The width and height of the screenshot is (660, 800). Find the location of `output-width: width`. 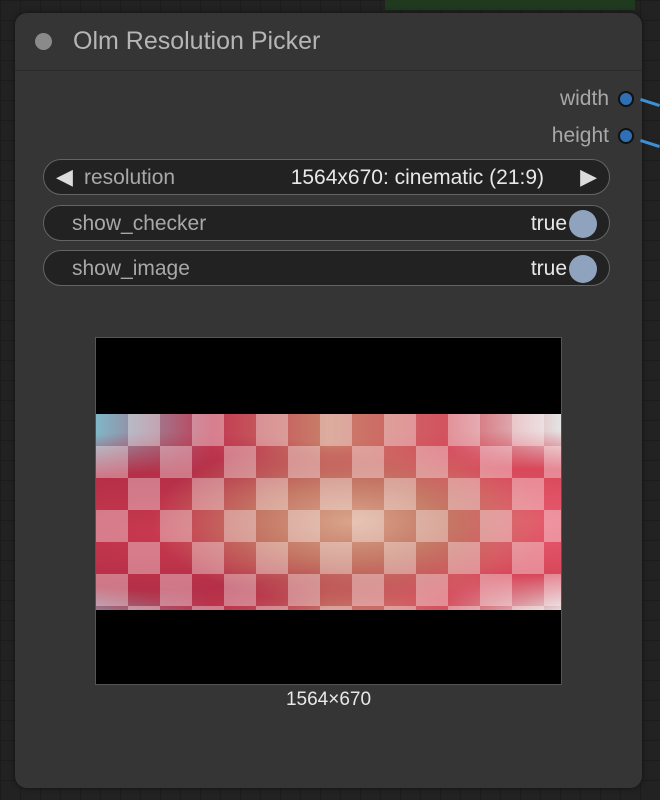

output-width: width is located at coordinates (597, 99).